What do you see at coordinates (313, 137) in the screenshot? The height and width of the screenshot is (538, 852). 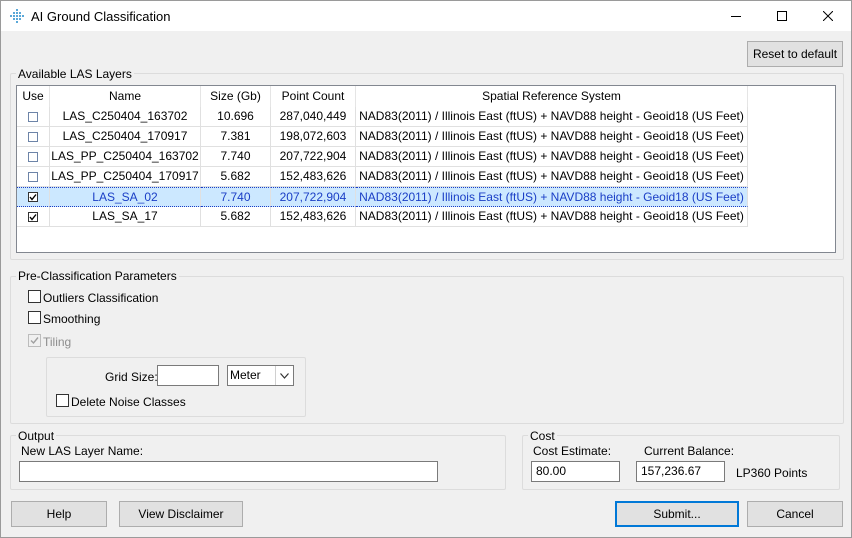 I see `point-count-cell: 198,072,603` at bounding box center [313, 137].